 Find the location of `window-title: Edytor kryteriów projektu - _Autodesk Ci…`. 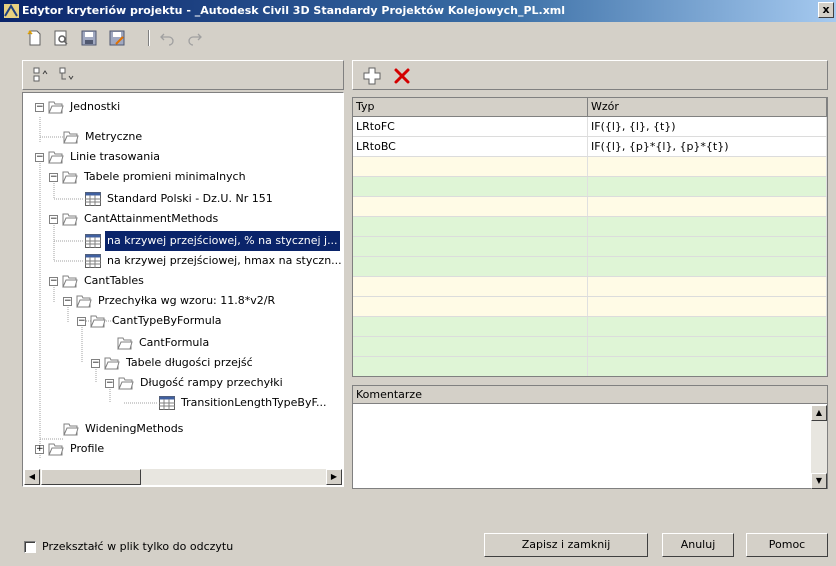

window-title: Edytor kryteriów projektu - _Autodesk Ci… is located at coordinates (294, 10).